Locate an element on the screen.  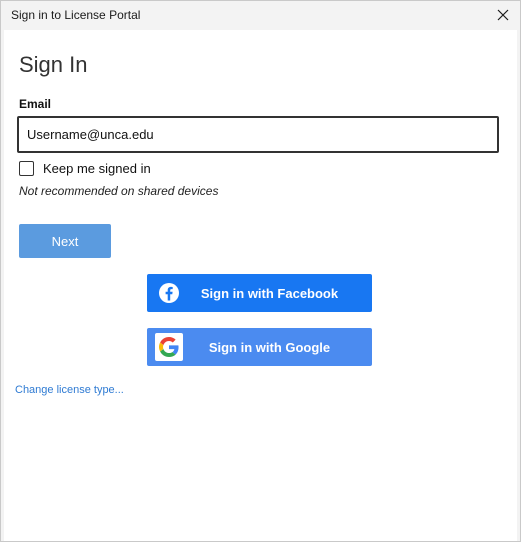
facebook-sign-in-label: Sign in with Facebook is located at coordinates (269, 293).